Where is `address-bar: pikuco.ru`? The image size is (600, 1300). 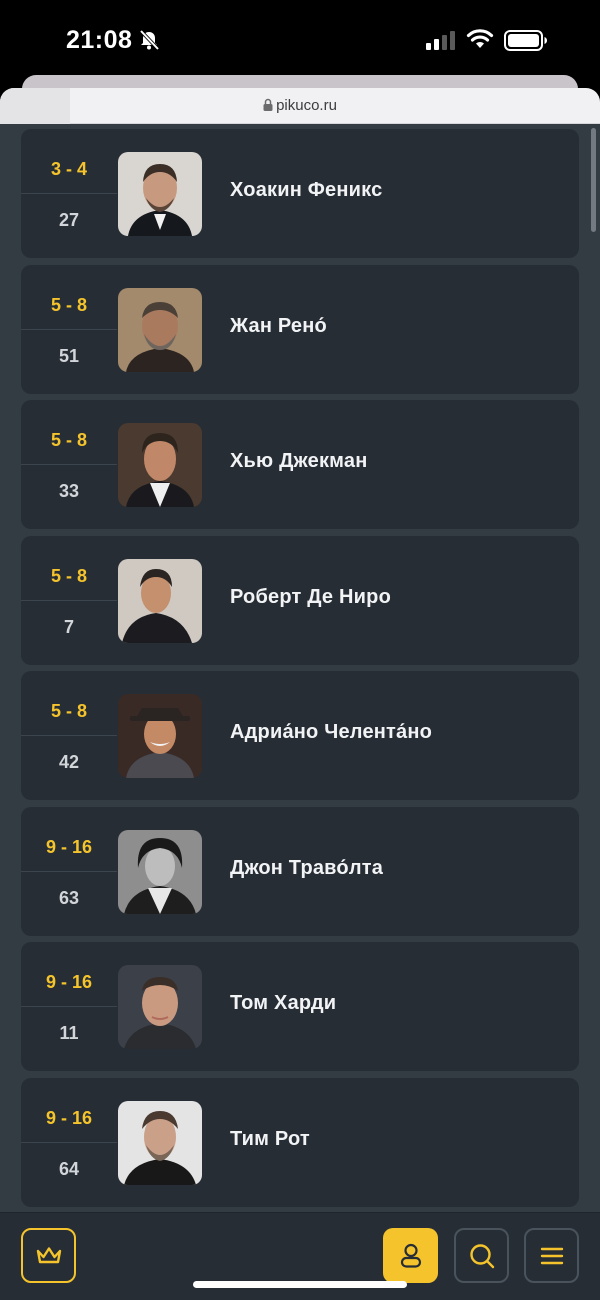 address-bar: pikuco.ru is located at coordinates (300, 106).